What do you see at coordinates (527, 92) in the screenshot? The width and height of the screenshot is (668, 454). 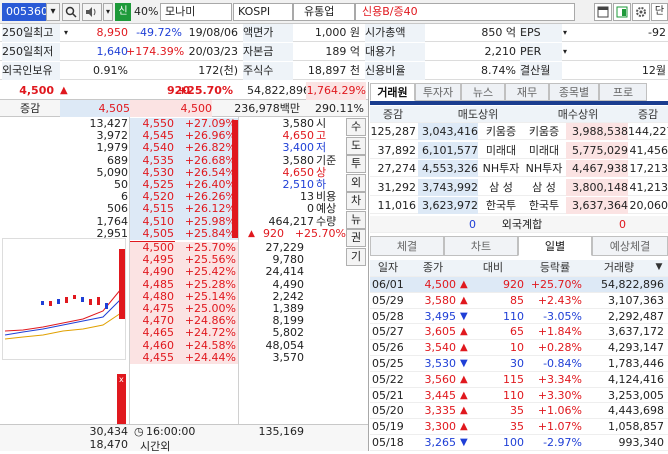 I see `tab-broker-3: 재무` at bounding box center [527, 92].